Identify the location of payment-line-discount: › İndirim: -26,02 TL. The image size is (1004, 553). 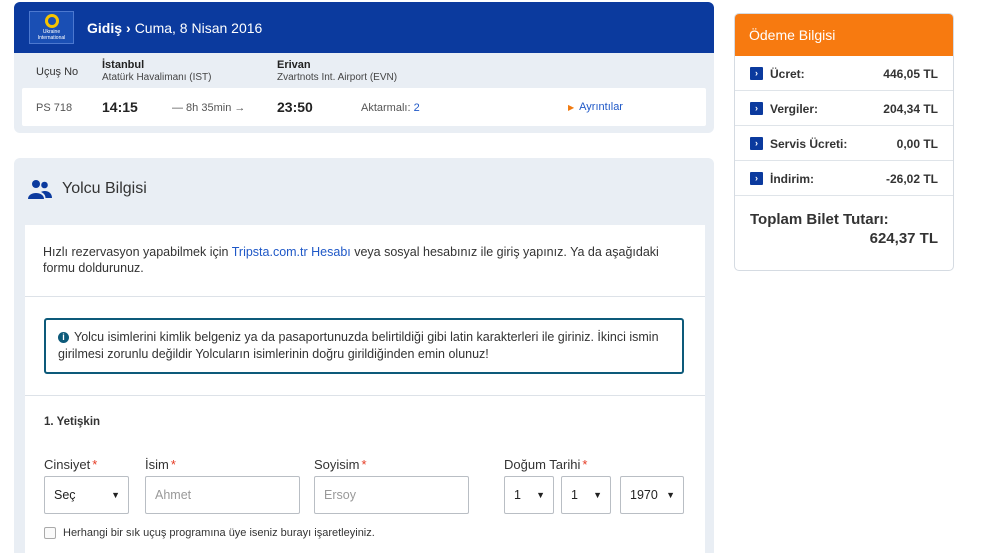
(844, 178).